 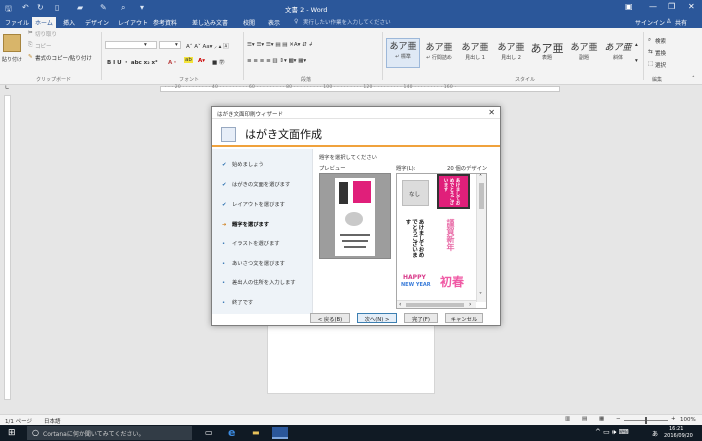 I want to click on tab-references: 参考資料, so click(x=165, y=22).